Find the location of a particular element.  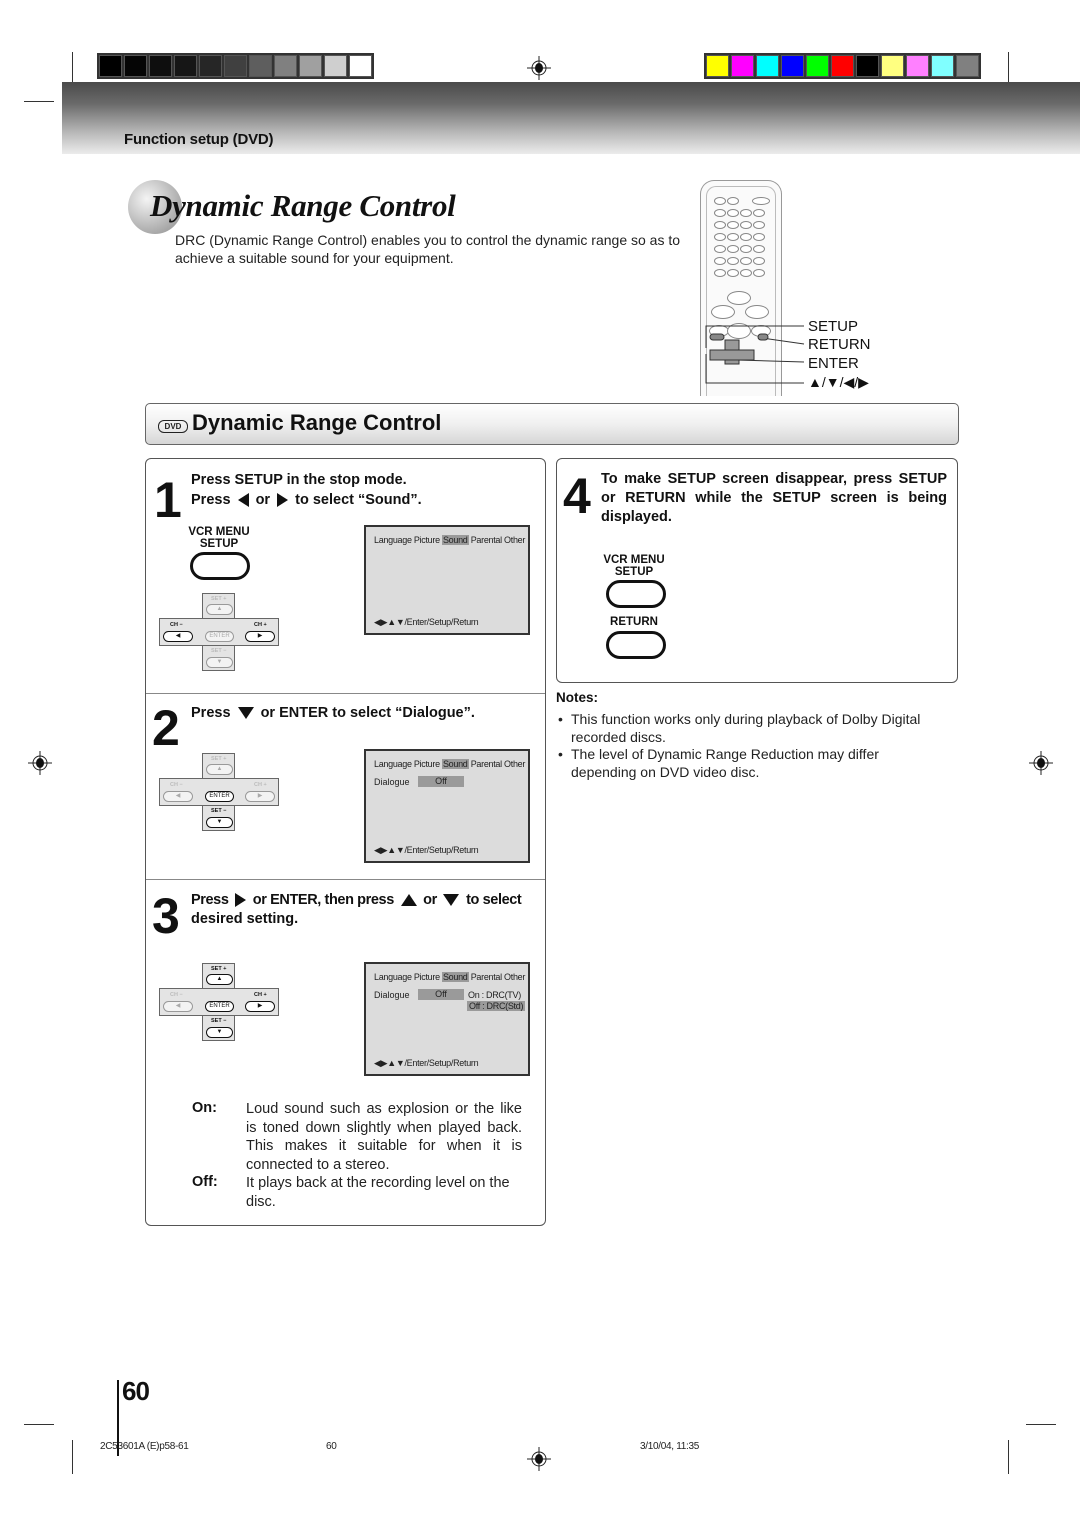

return-button is located at coordinates (636, 645).